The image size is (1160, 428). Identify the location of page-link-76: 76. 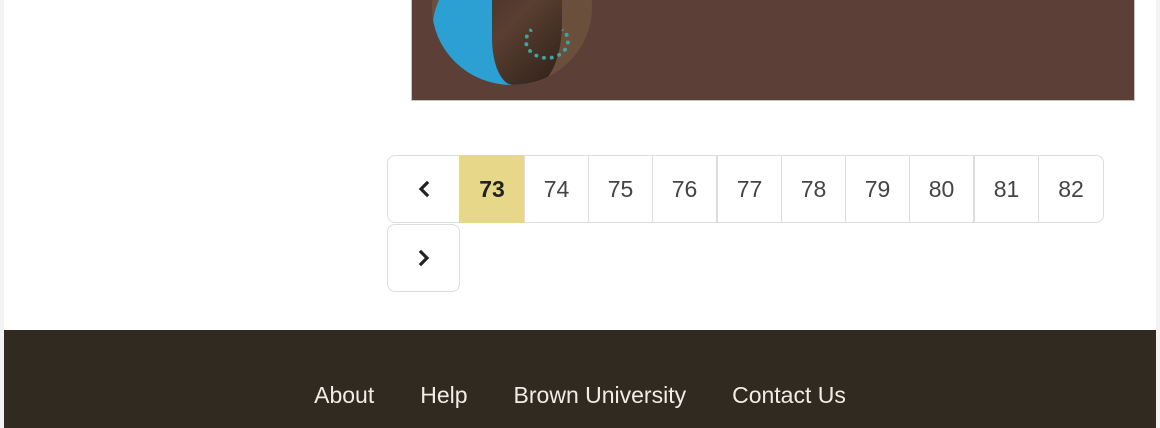
(684, 189).